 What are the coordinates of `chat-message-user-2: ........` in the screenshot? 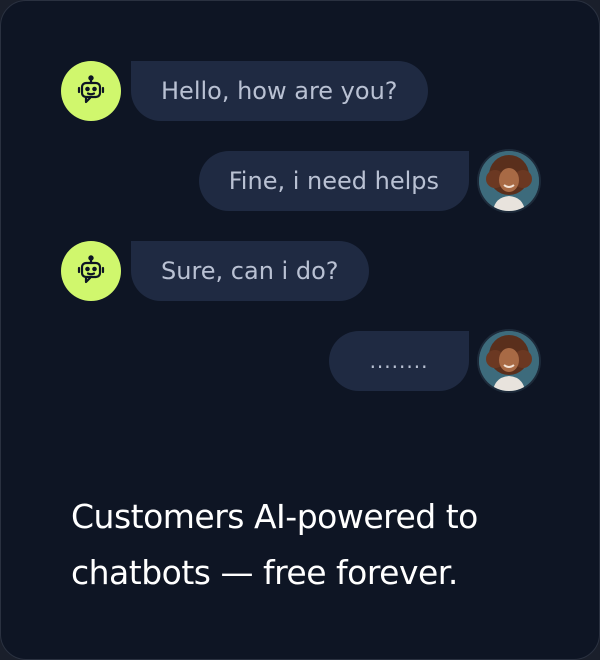 It's located at (434, 361).